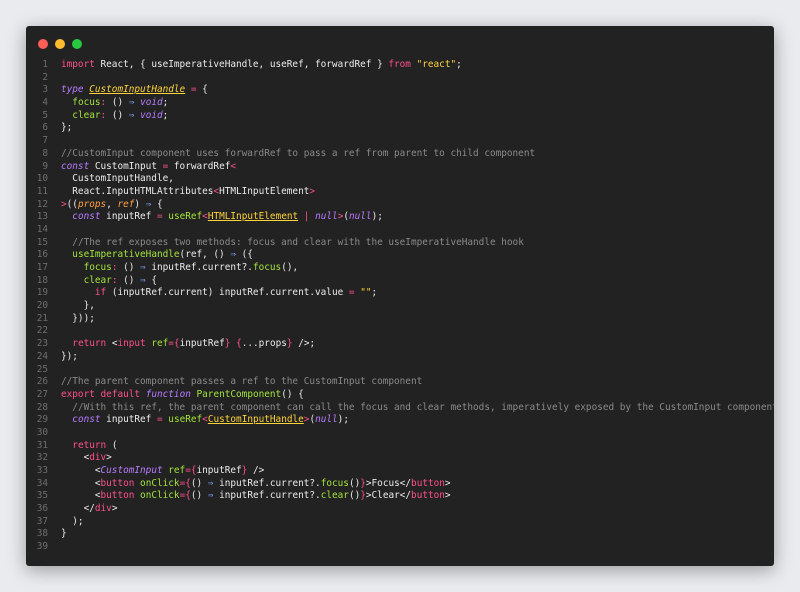 Image resolution: width=800 pixels, height=592 pixels. Describe the element at coordinates (150, 255) in the screenshot. I see `code-text: useImperativeHandle(ref, () ⇒ ({` at that location.